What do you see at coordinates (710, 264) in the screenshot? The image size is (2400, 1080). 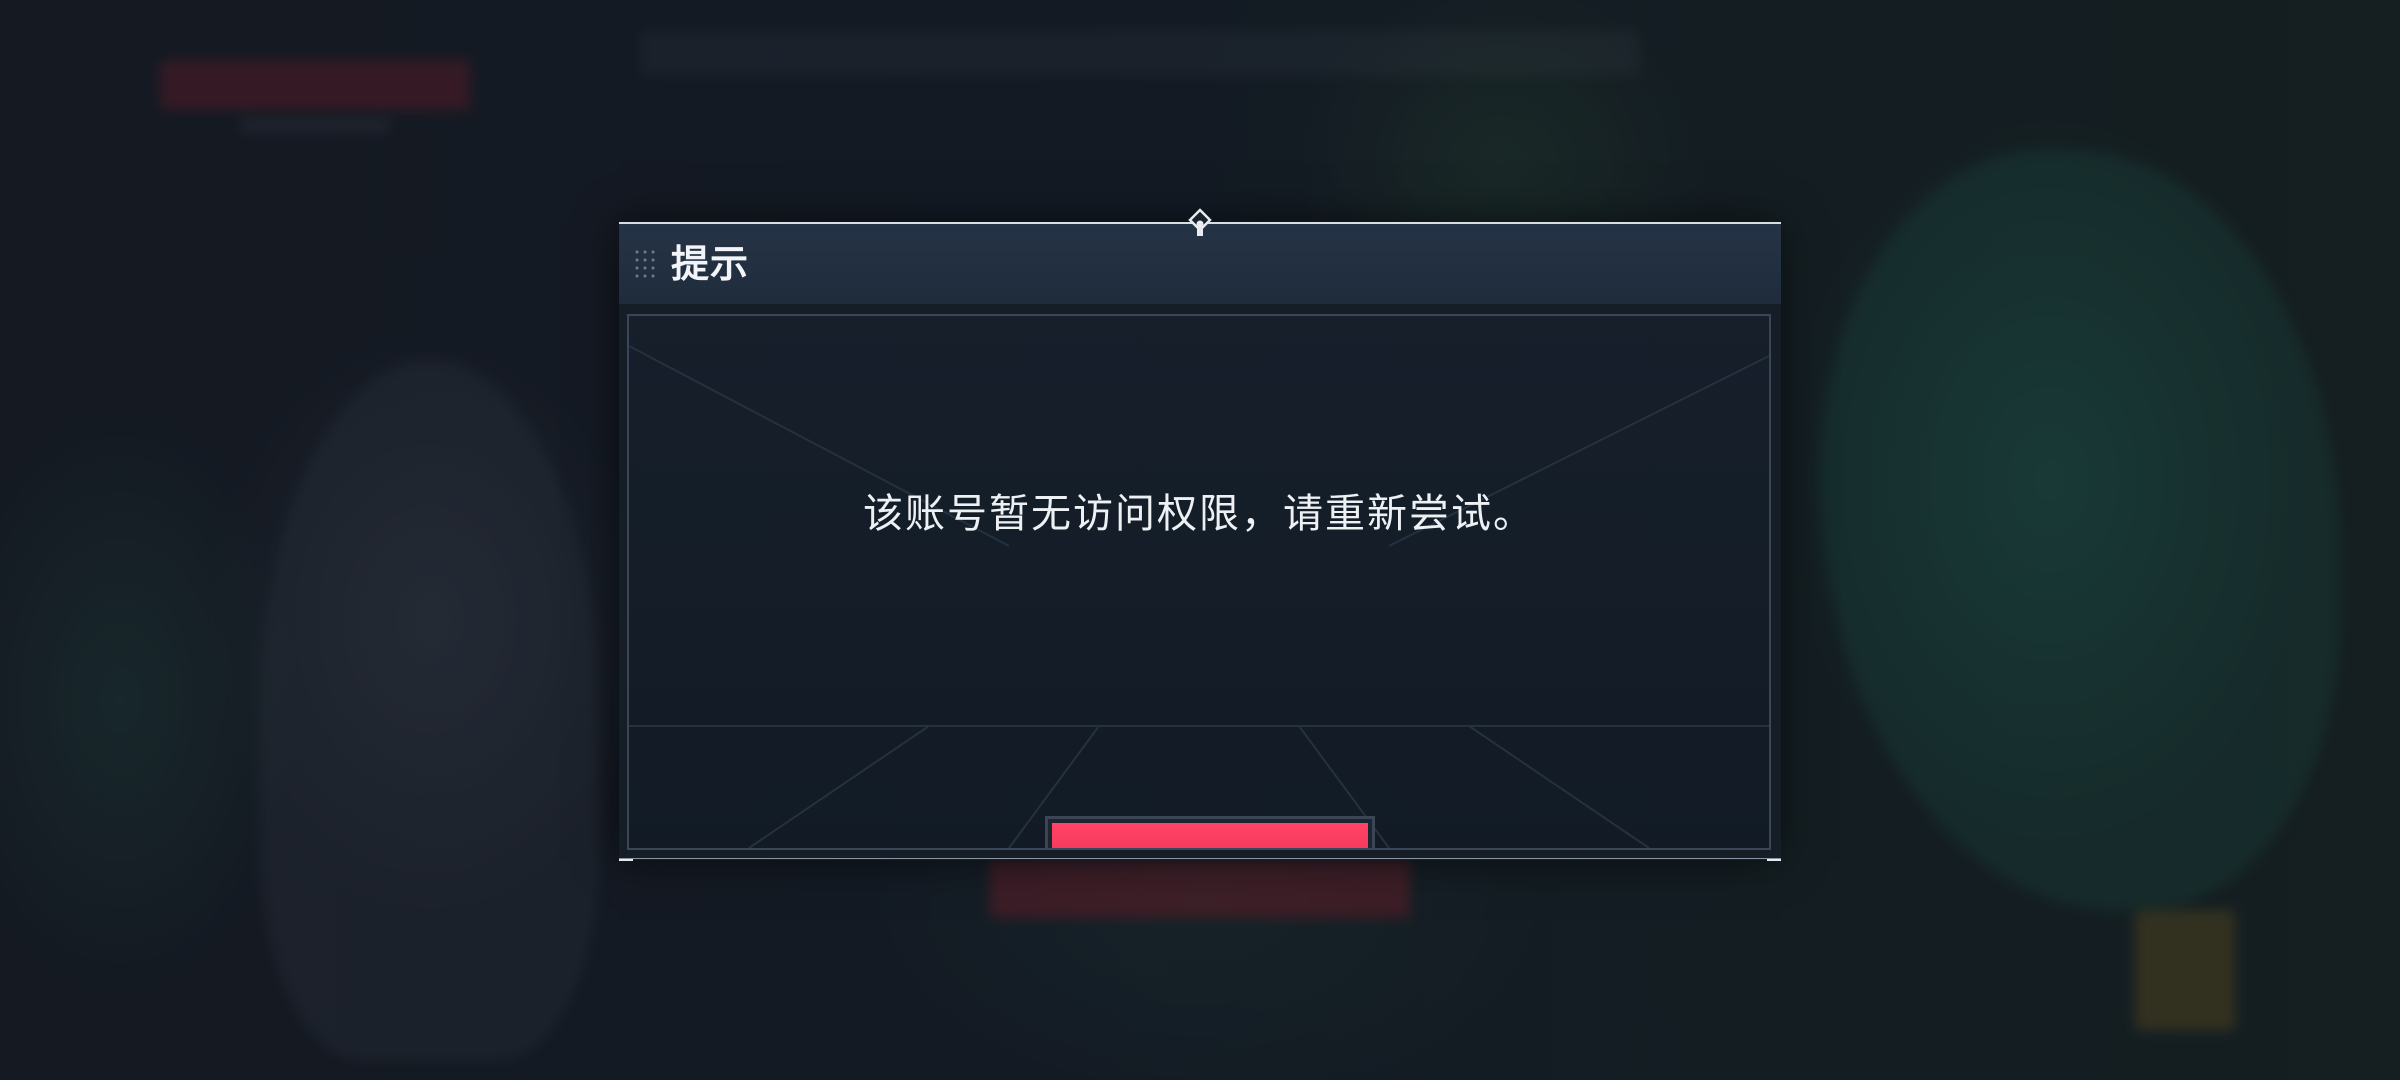 I see `dialog-title: 提示` at bounding box center [710, 264].